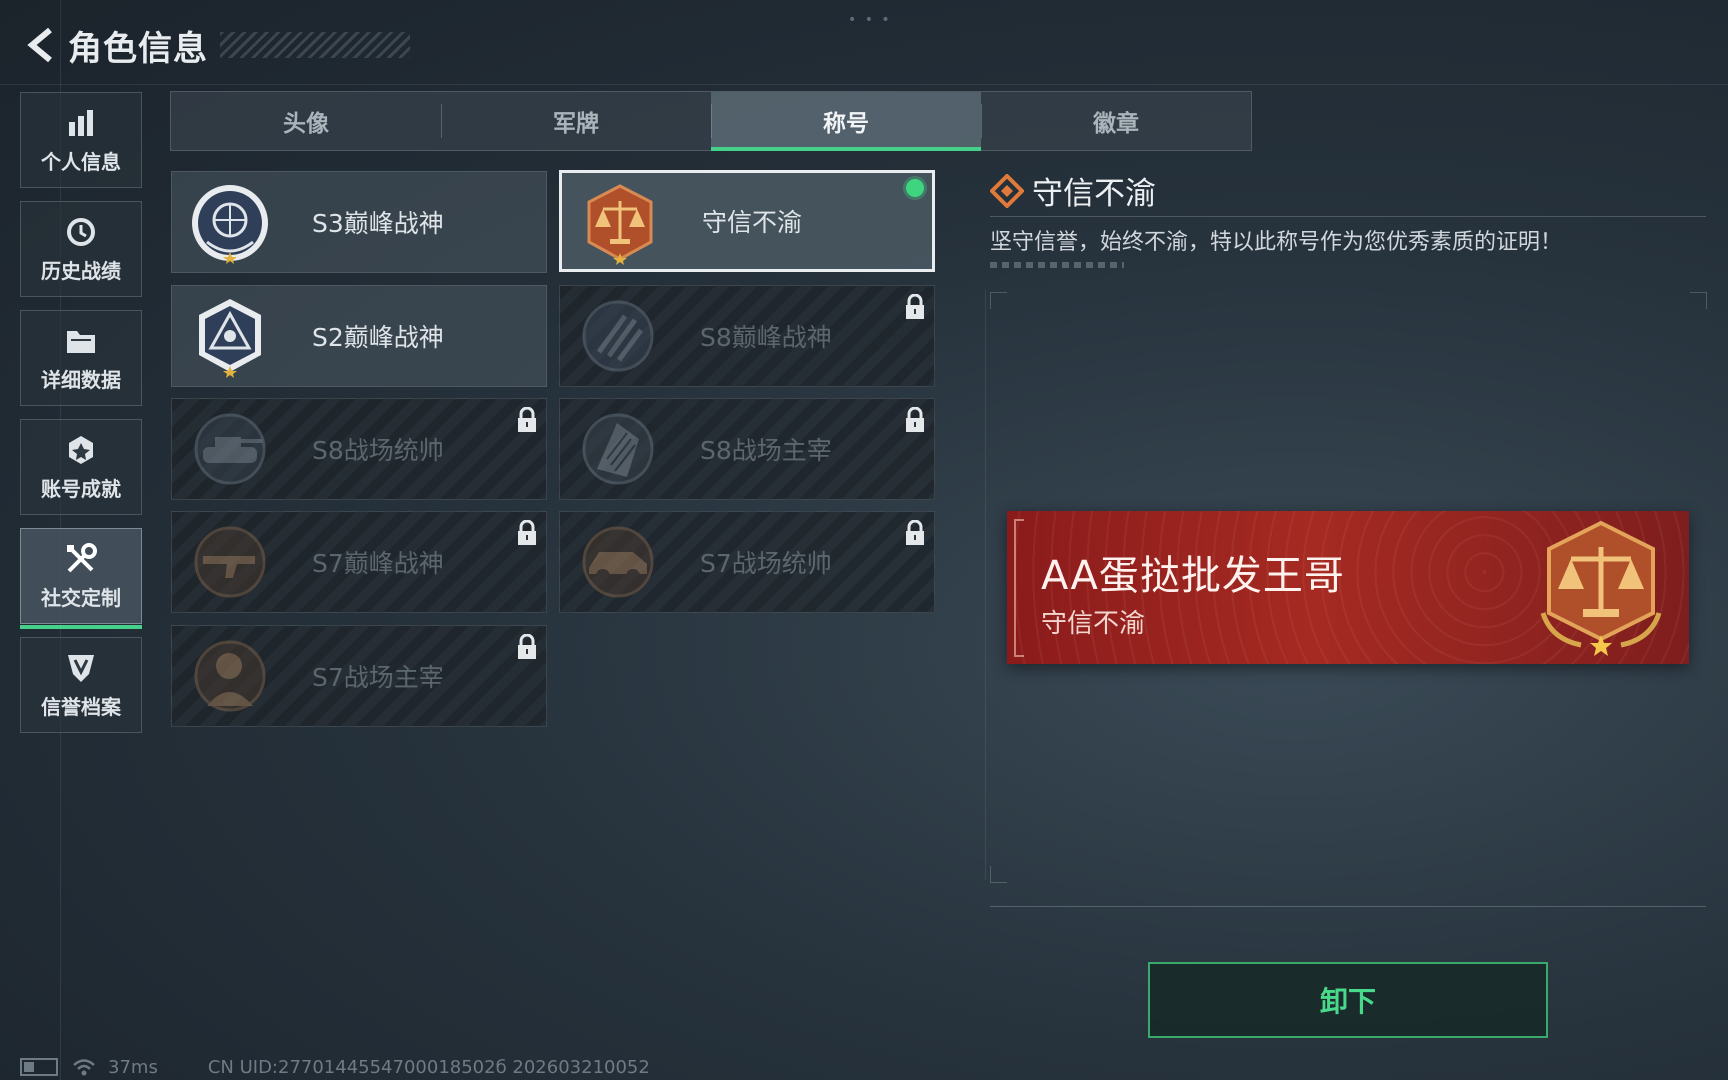 The height and width of the screenshot is (1080, 1728). What do you see at coordinates (1116, 121) in the screenshot?
I see `tab-badge: 徽章` at bounding box center [1116, 121].